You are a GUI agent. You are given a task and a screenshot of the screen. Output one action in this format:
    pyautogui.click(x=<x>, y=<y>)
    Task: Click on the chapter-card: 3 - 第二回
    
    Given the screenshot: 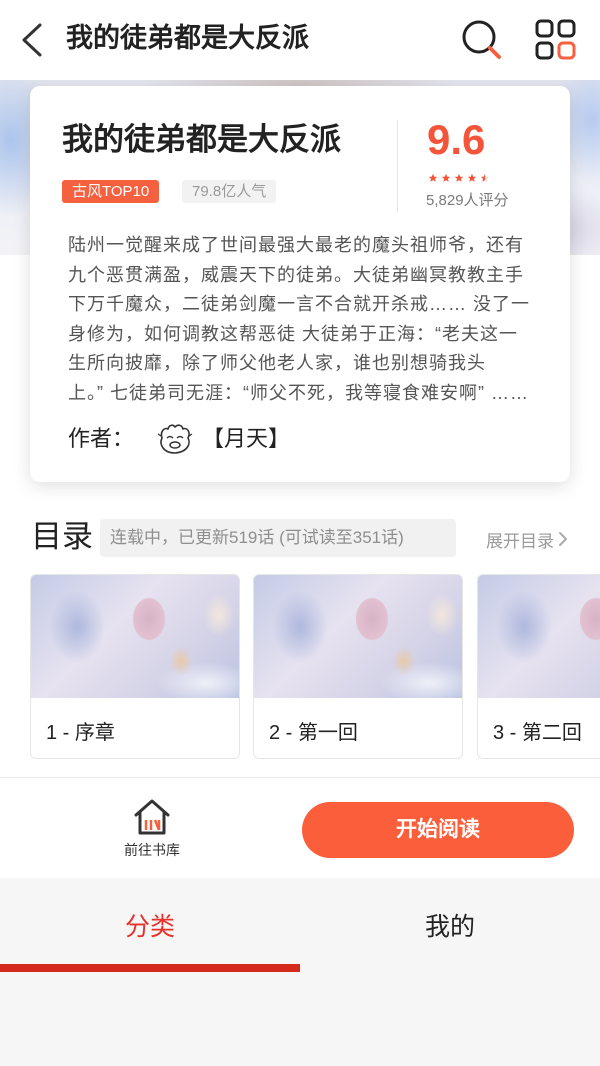 What is the action you would take?
    pyautogui.click(x=538, y=666)
    